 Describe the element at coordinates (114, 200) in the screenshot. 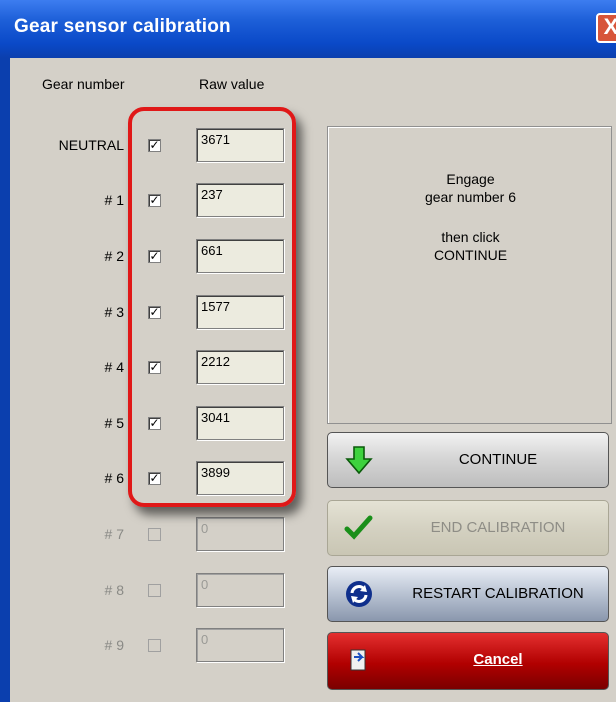

I see `gear-label-1: # 1` at that location.